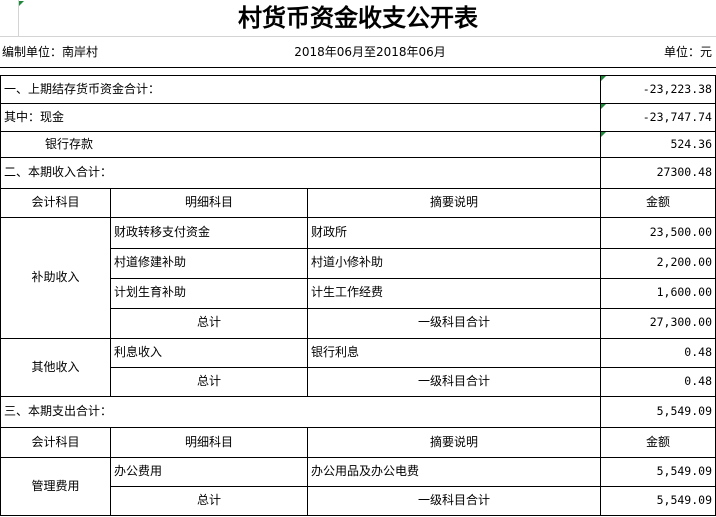 The image size is (716, 517). What do you see at coordinates (358, 17) in the screenshot?
I see `page-title: 村货币资金收支公开表` at bounding box center [358, 17].